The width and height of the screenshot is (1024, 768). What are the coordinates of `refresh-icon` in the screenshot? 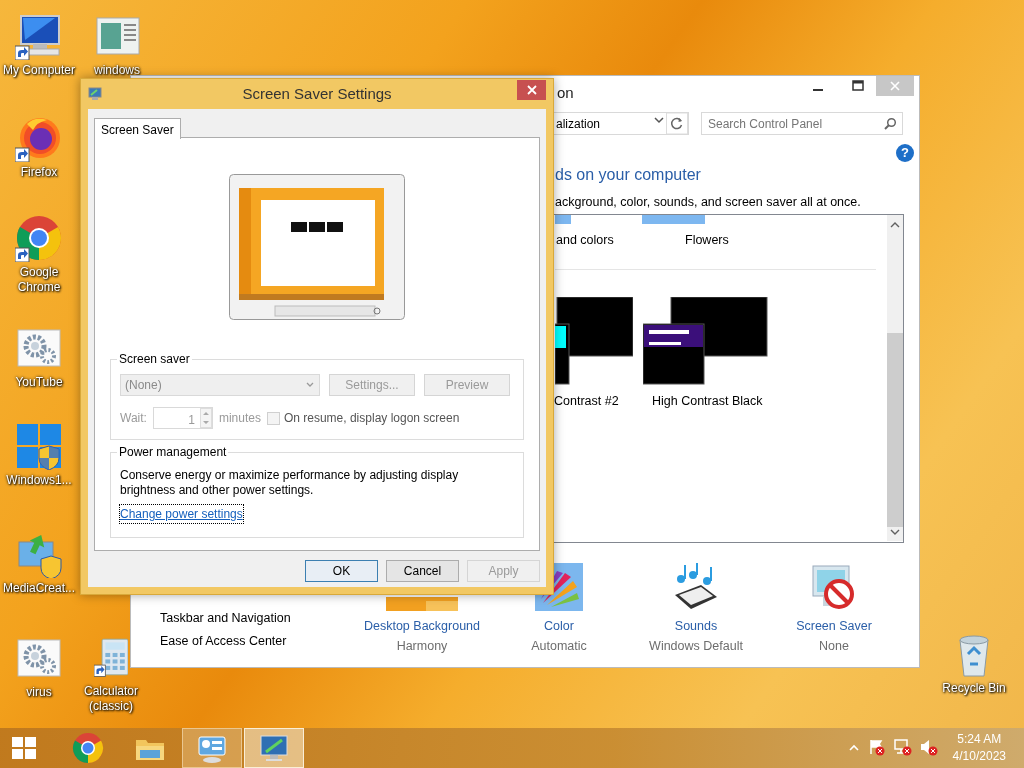 It's located at (677, 123).